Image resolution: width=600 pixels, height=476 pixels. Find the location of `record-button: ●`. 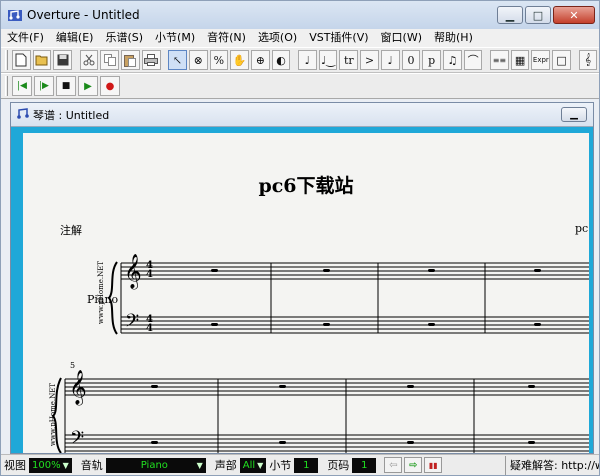

record-button: ● is located at coordinates (110, 86).